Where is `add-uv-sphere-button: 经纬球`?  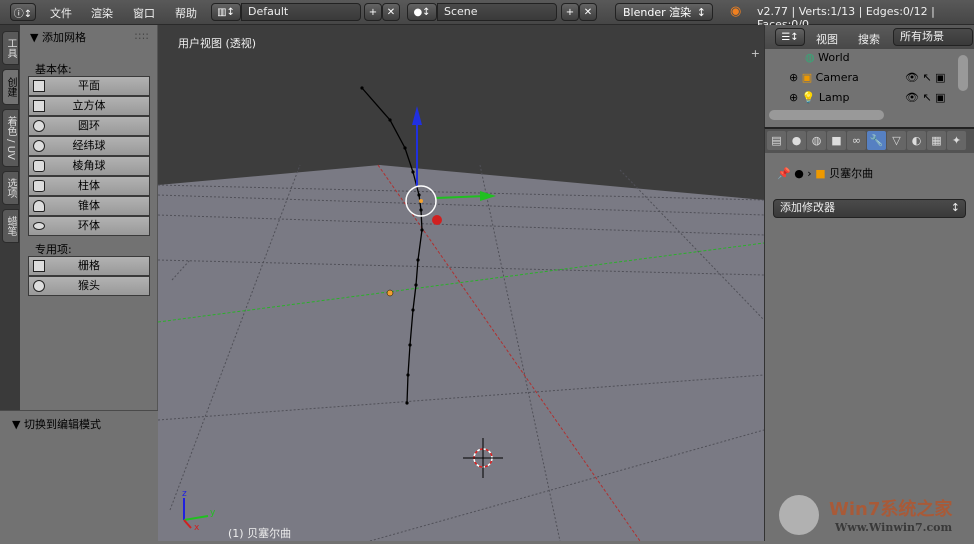 add-uv-sphere-button: 经纬球 is located at coordinates (89, 146).